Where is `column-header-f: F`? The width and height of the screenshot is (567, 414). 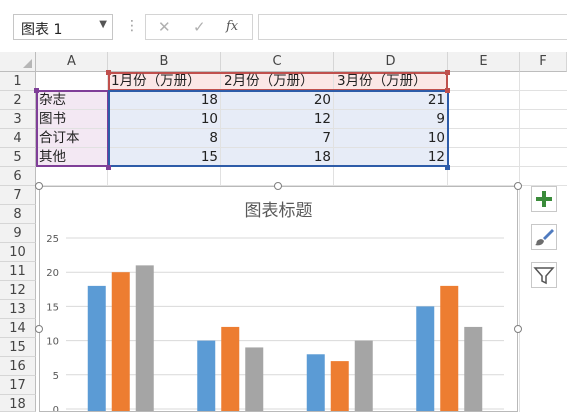 column-header-f: F is located at coordinates (543, 62).